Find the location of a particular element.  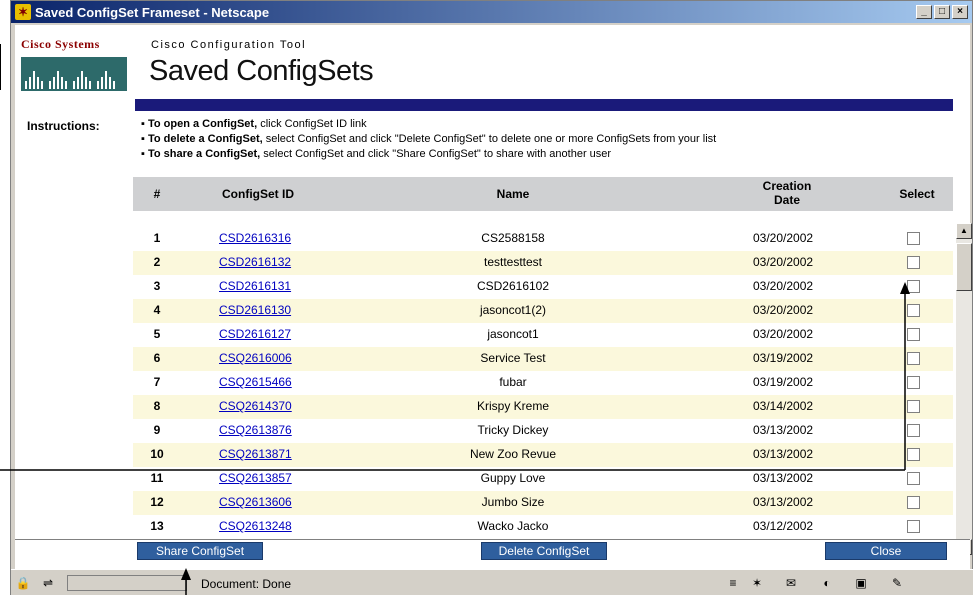

component-bar-icon: ≡ is located at coordinates (733, 583).